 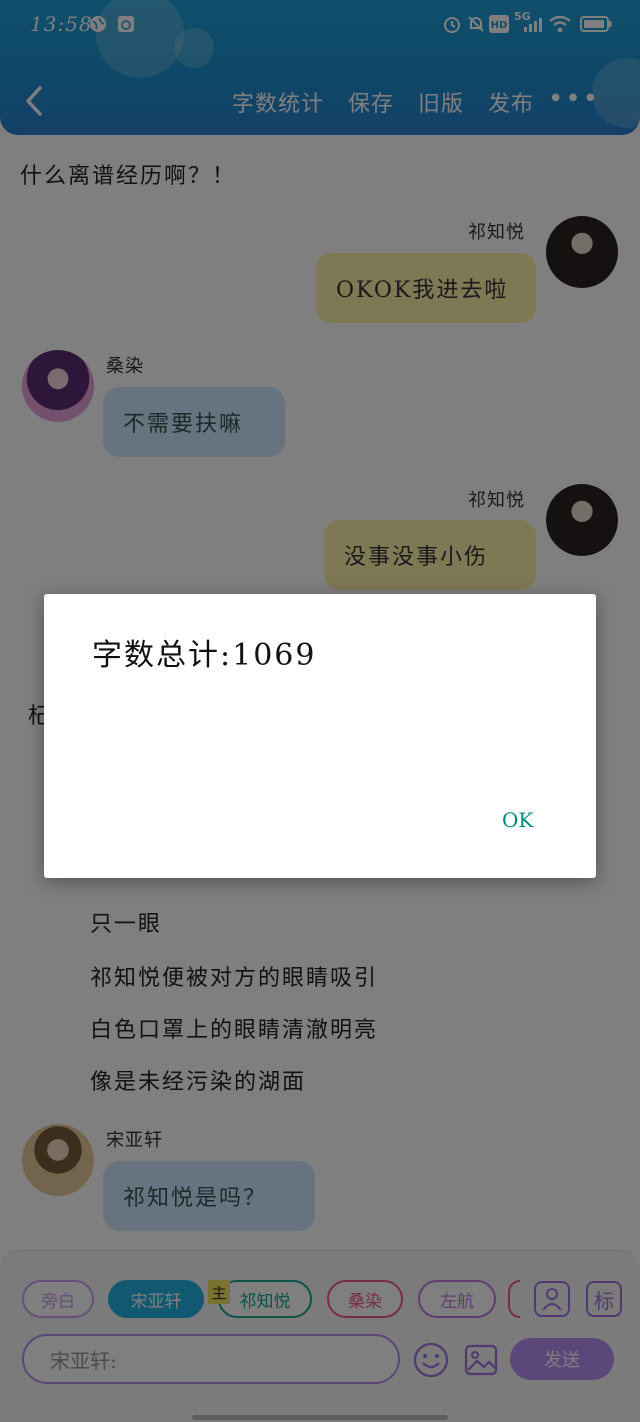 I want to click on word-count-text: 字数总计:1069, so click(x=204, y=655).